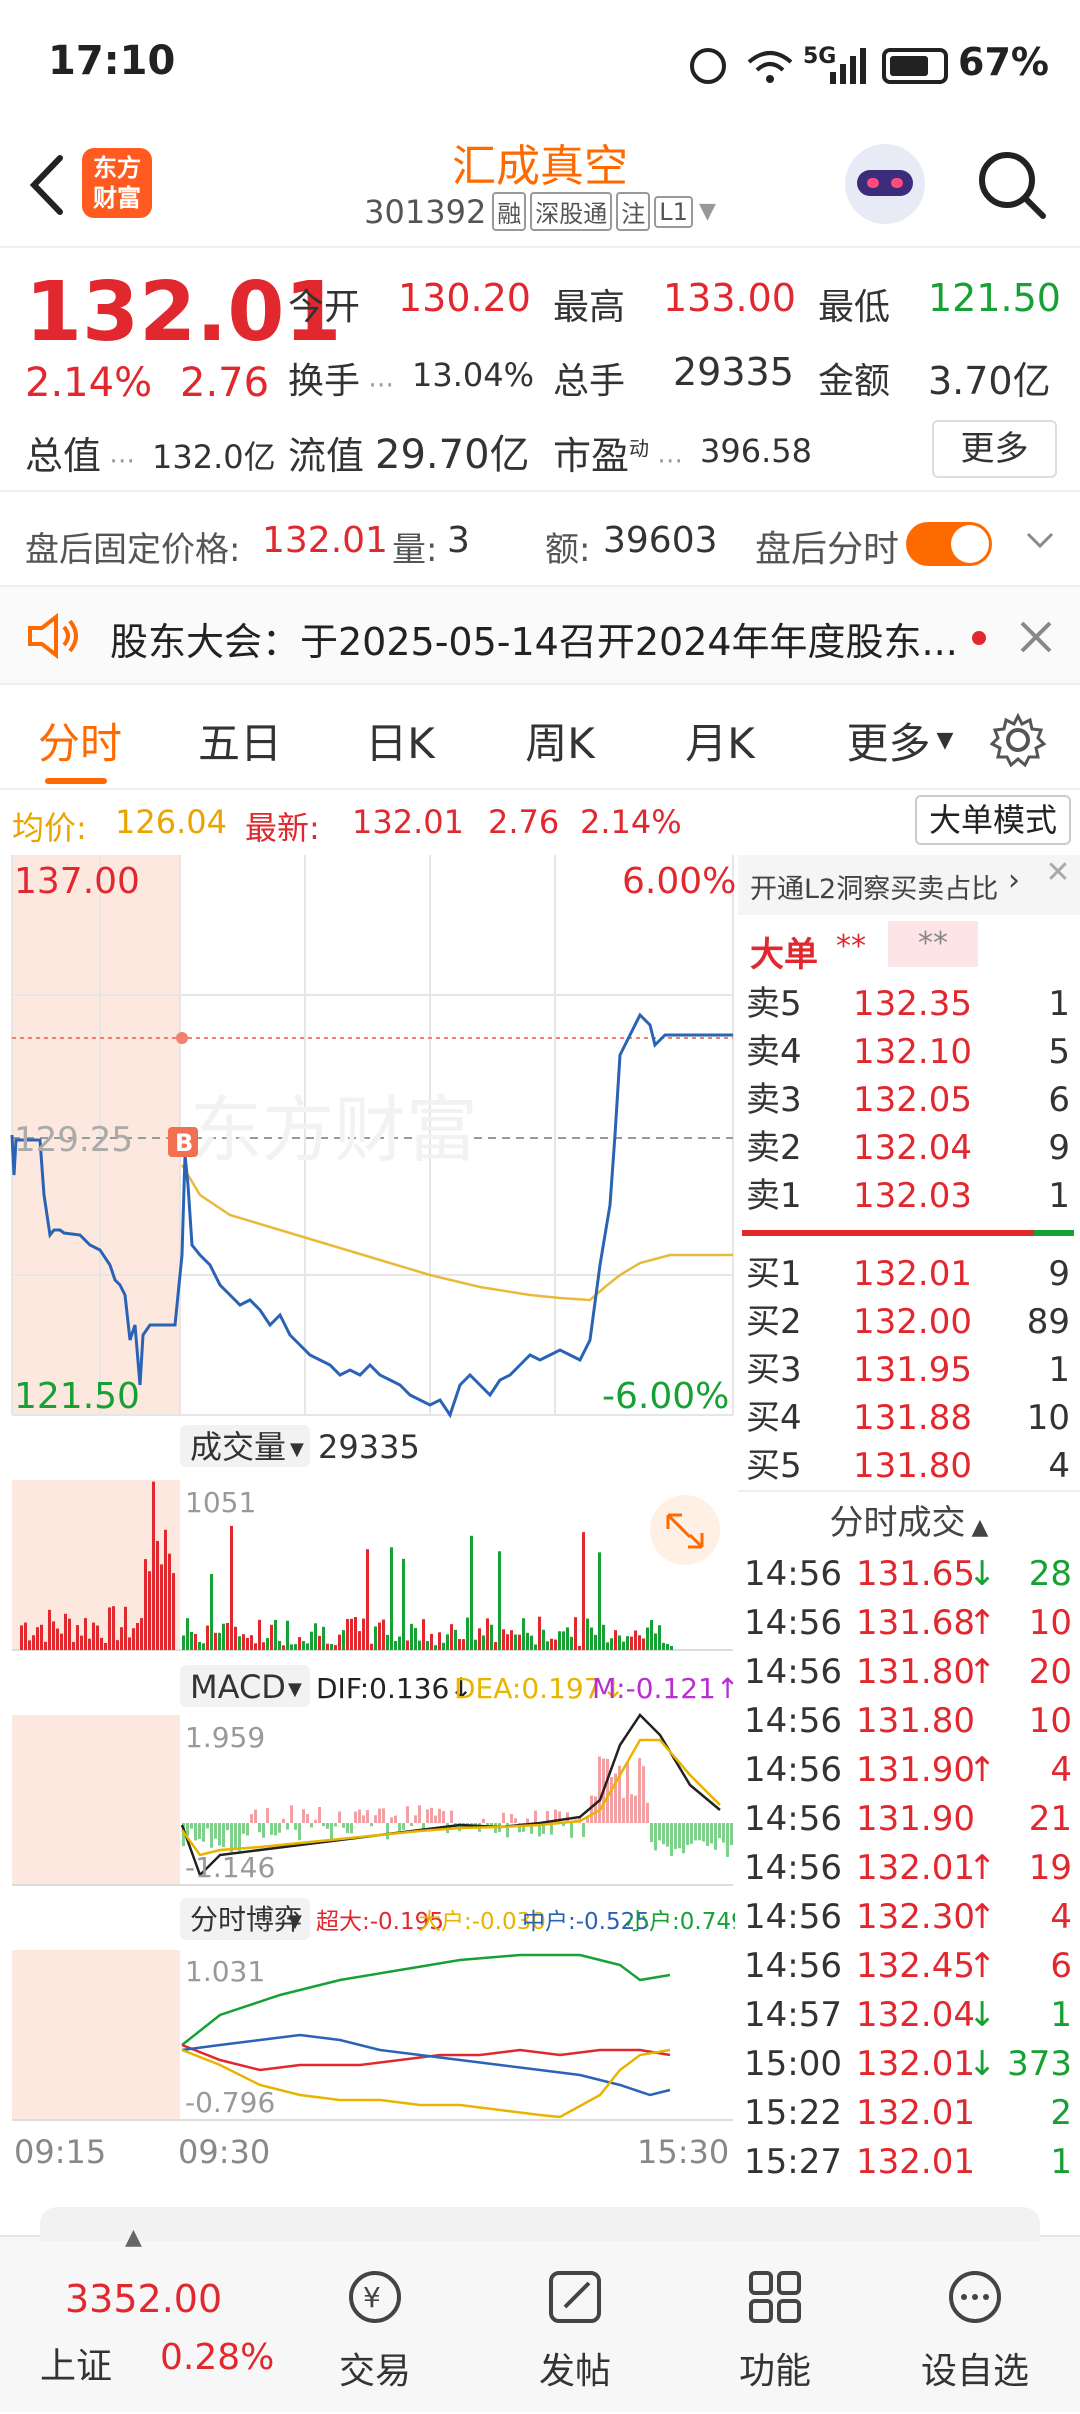  What do you see at coordinates (909, 1274) in the screenshot?
I see `bid-row: 买1 132.01 9` at bounding box center [909, 1274].